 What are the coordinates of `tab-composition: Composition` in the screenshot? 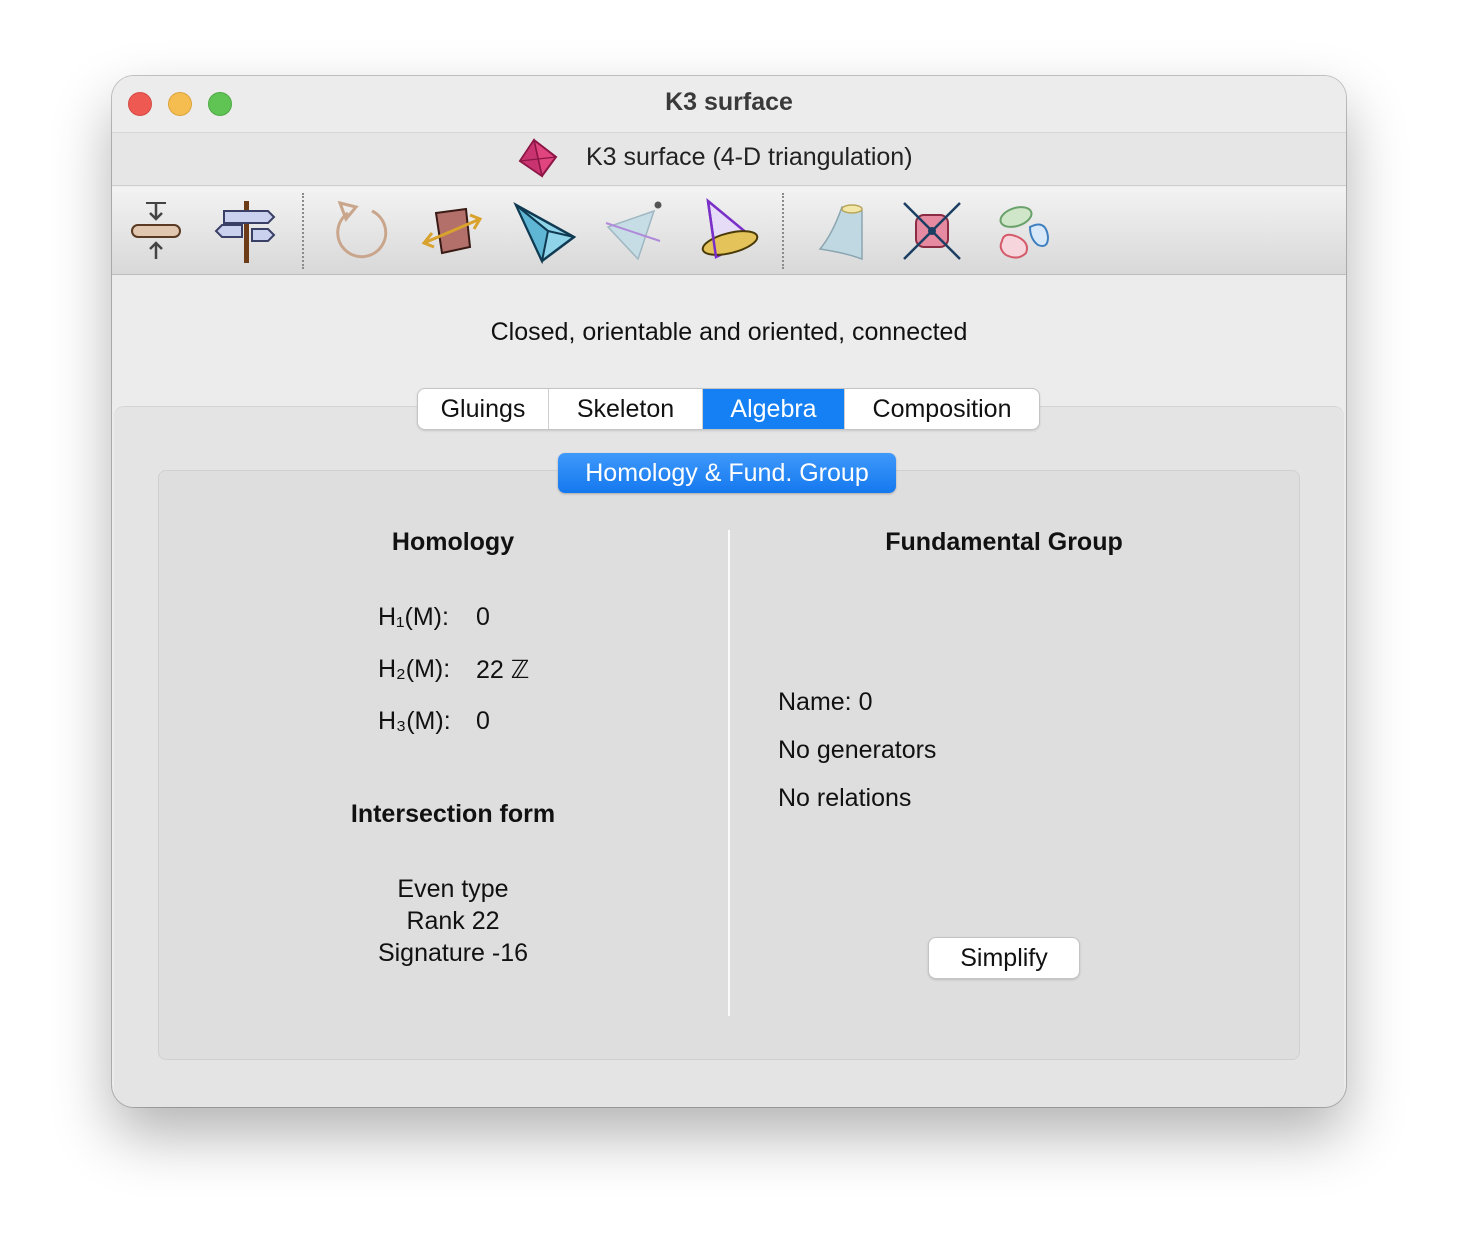 It's located at (942, 409).